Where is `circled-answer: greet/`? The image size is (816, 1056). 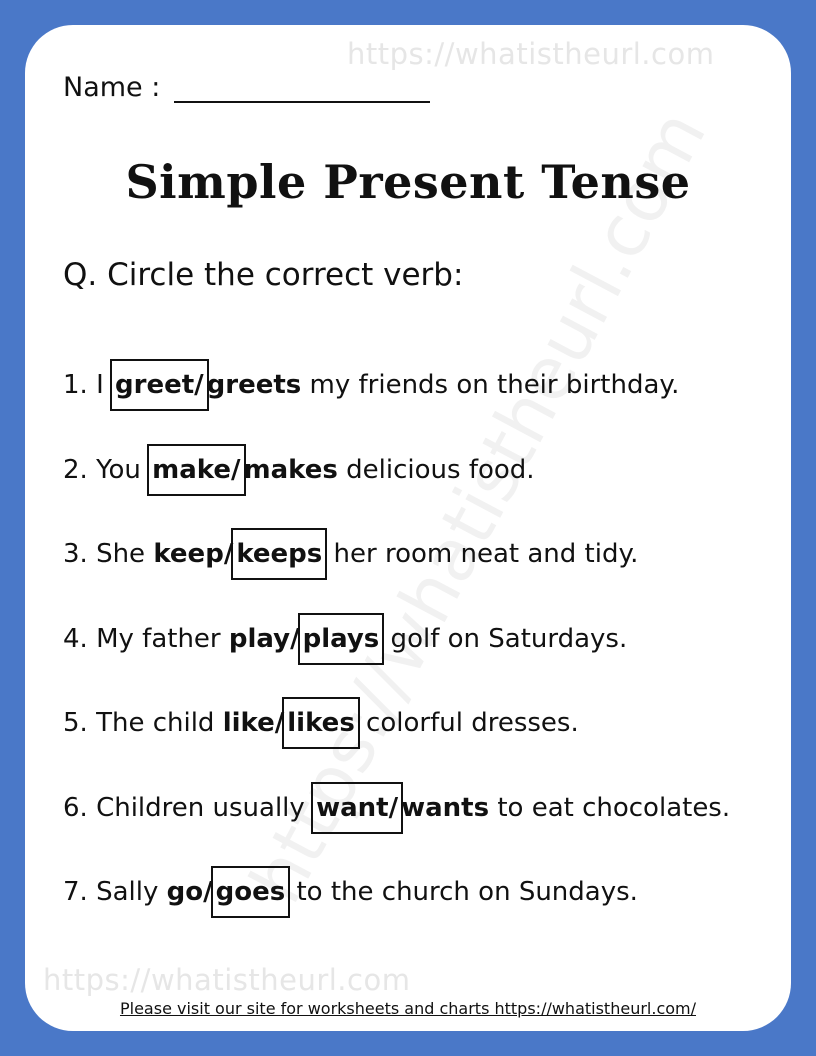
circled-answer: greet/ is located at coordinates (159, 385).